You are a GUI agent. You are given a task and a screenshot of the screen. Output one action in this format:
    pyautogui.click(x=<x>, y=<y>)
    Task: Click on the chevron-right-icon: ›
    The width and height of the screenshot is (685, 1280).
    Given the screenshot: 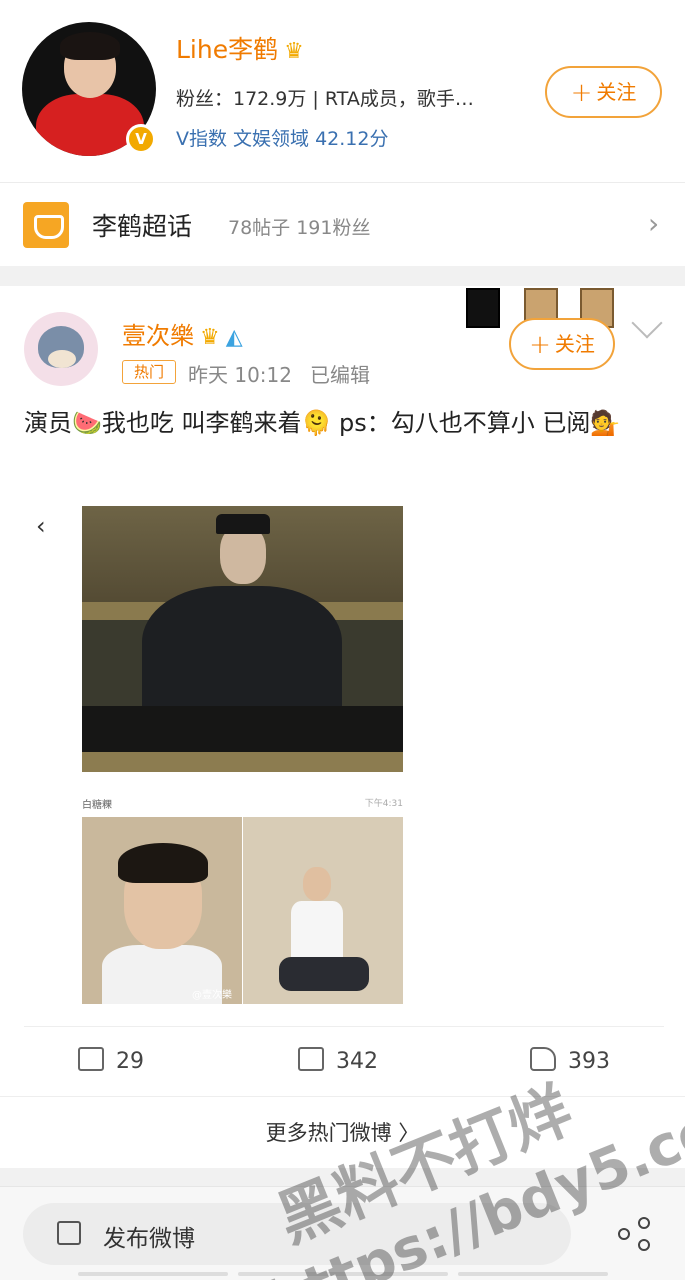 What is the action you would take?
    pyautogui.click(x=654, y=223)
    